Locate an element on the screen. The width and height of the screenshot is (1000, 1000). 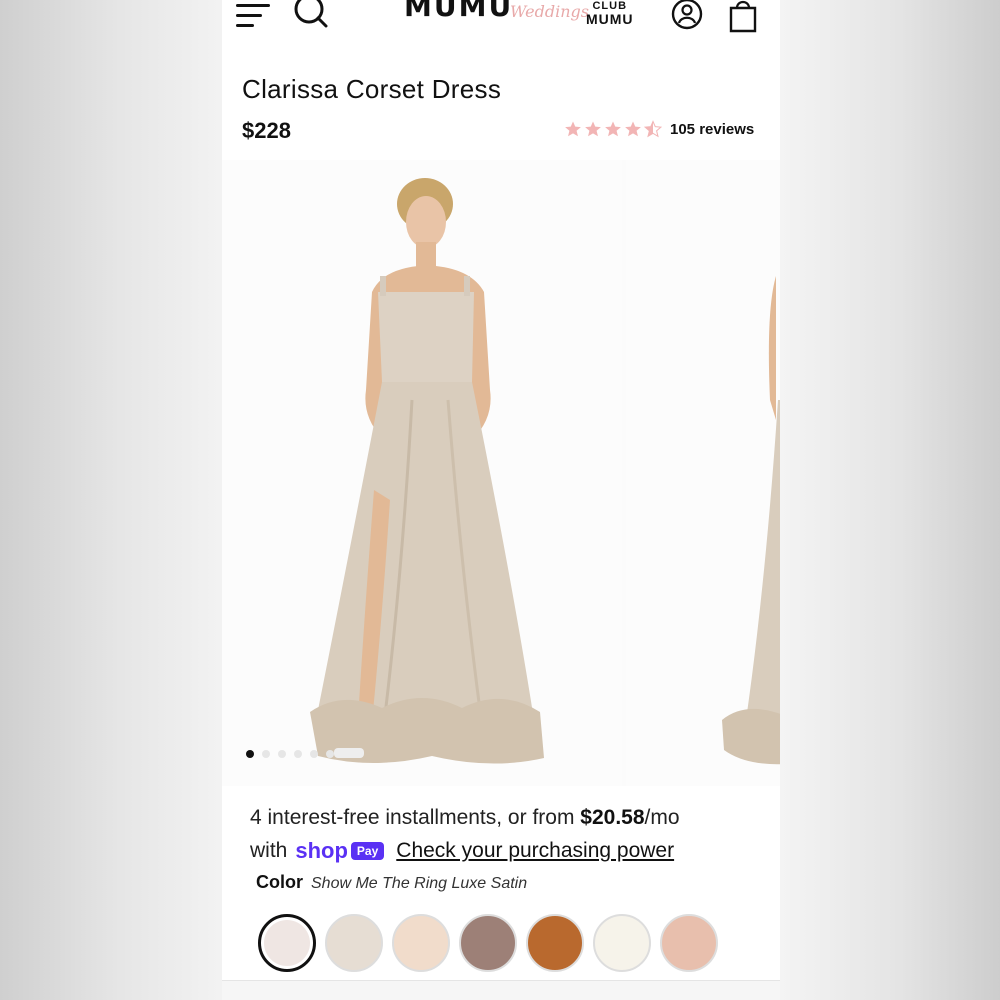
with-text: with is located at coordinates (269, 850).